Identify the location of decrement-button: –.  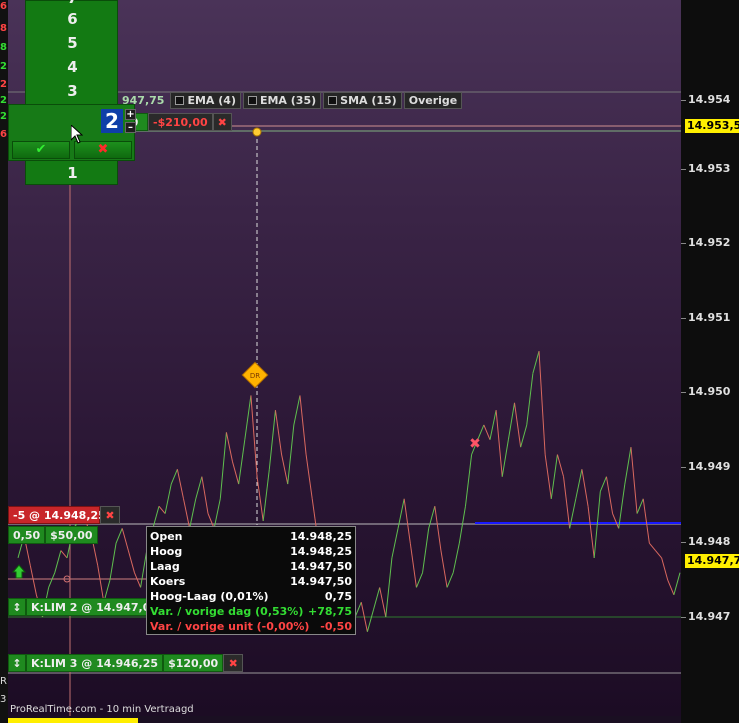
(130, 127).